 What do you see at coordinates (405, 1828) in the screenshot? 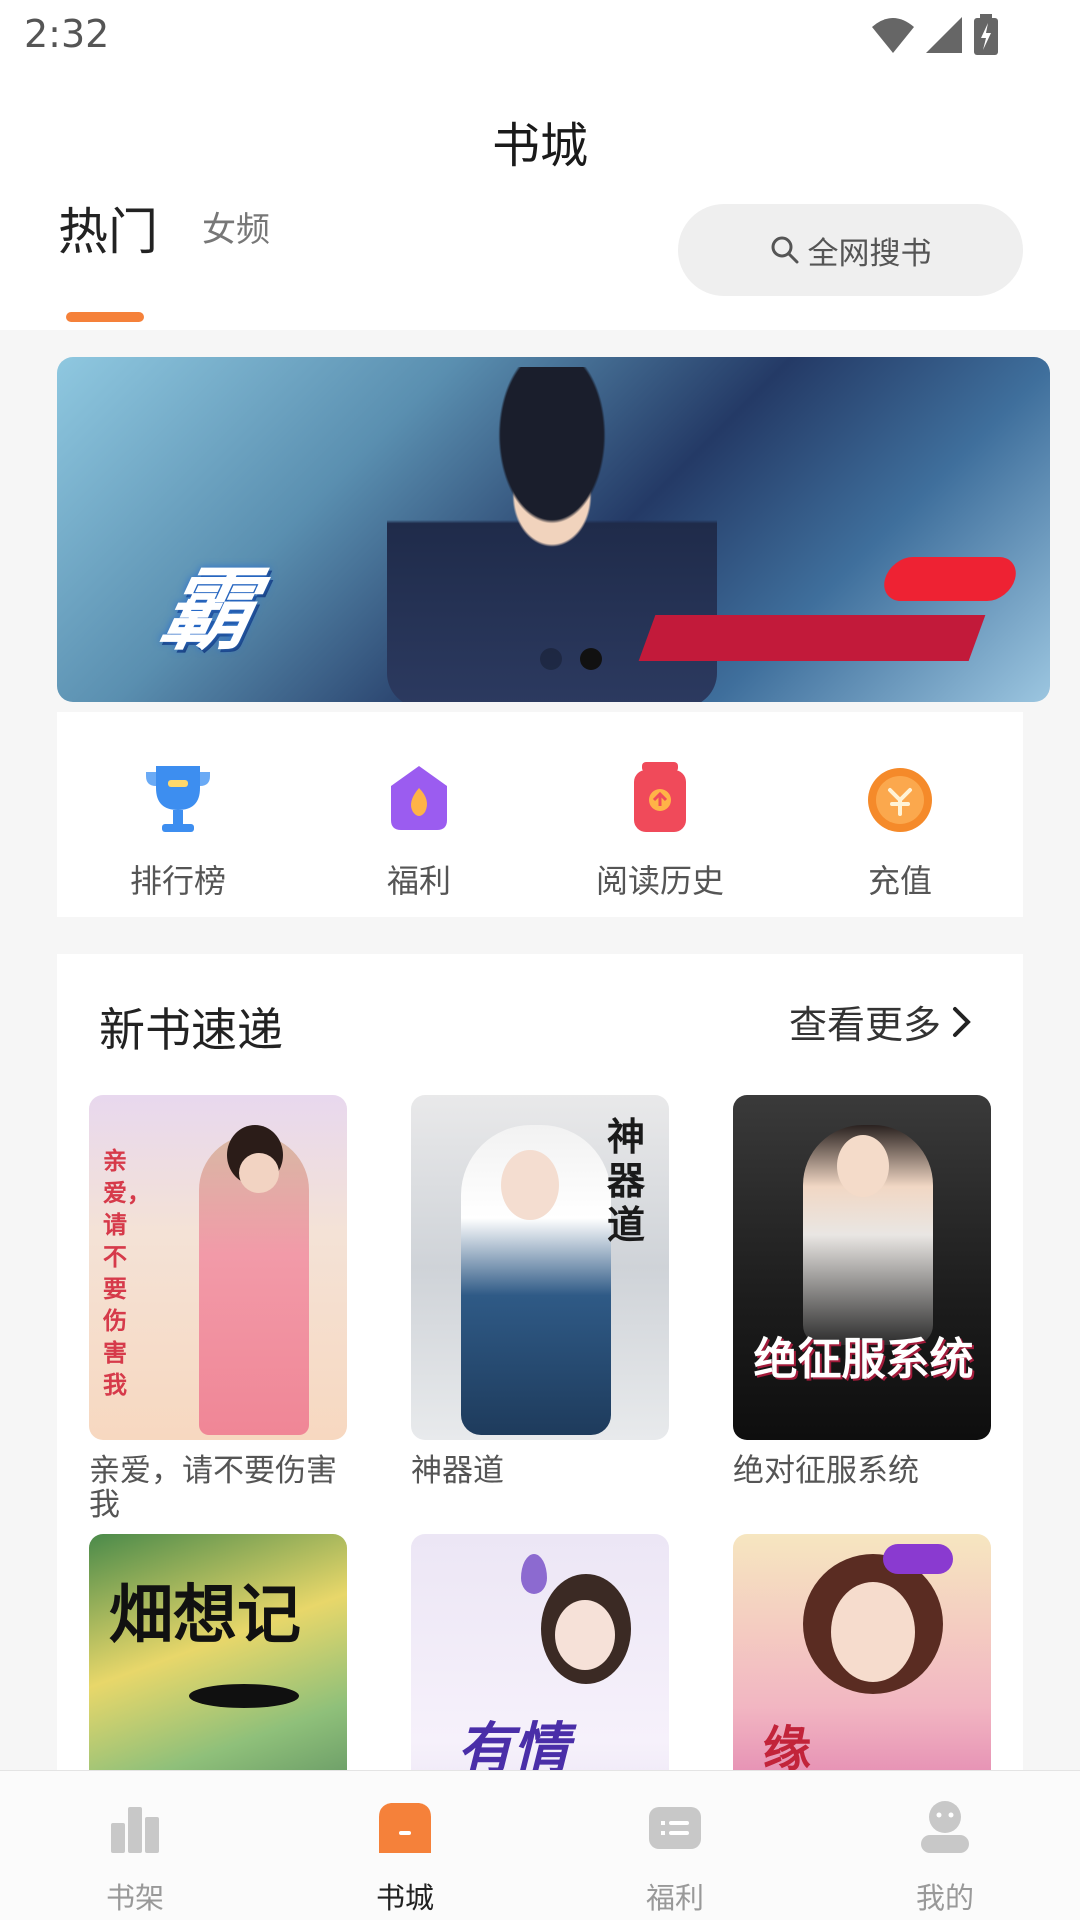
I see `bookstore-icon` at bounding box center [405, 1828].